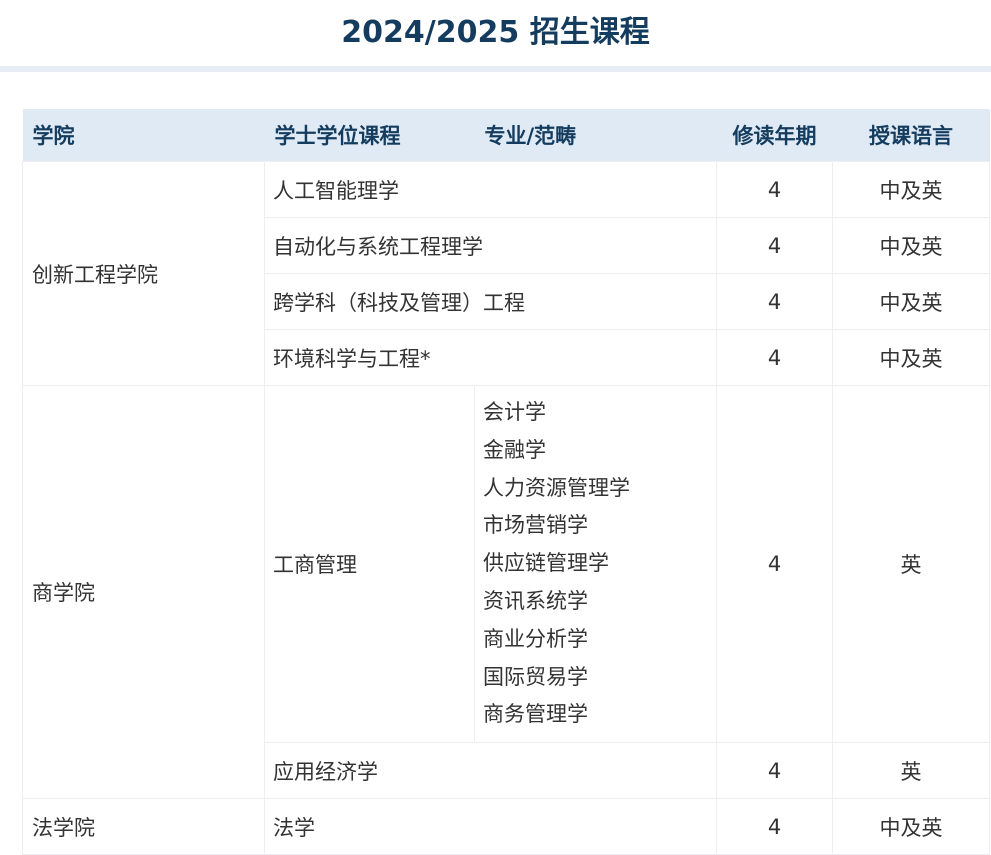 The height and width of the screenshot is (855, 991). I want to click on header-major: 专业/范畴, so click(595, 135).